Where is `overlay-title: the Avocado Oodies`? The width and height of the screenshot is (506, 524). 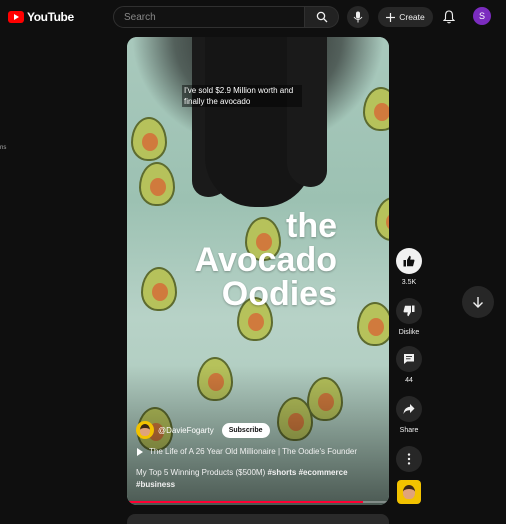 overlay-title: the Avocado Oodies is located at coordinates (266, 260).